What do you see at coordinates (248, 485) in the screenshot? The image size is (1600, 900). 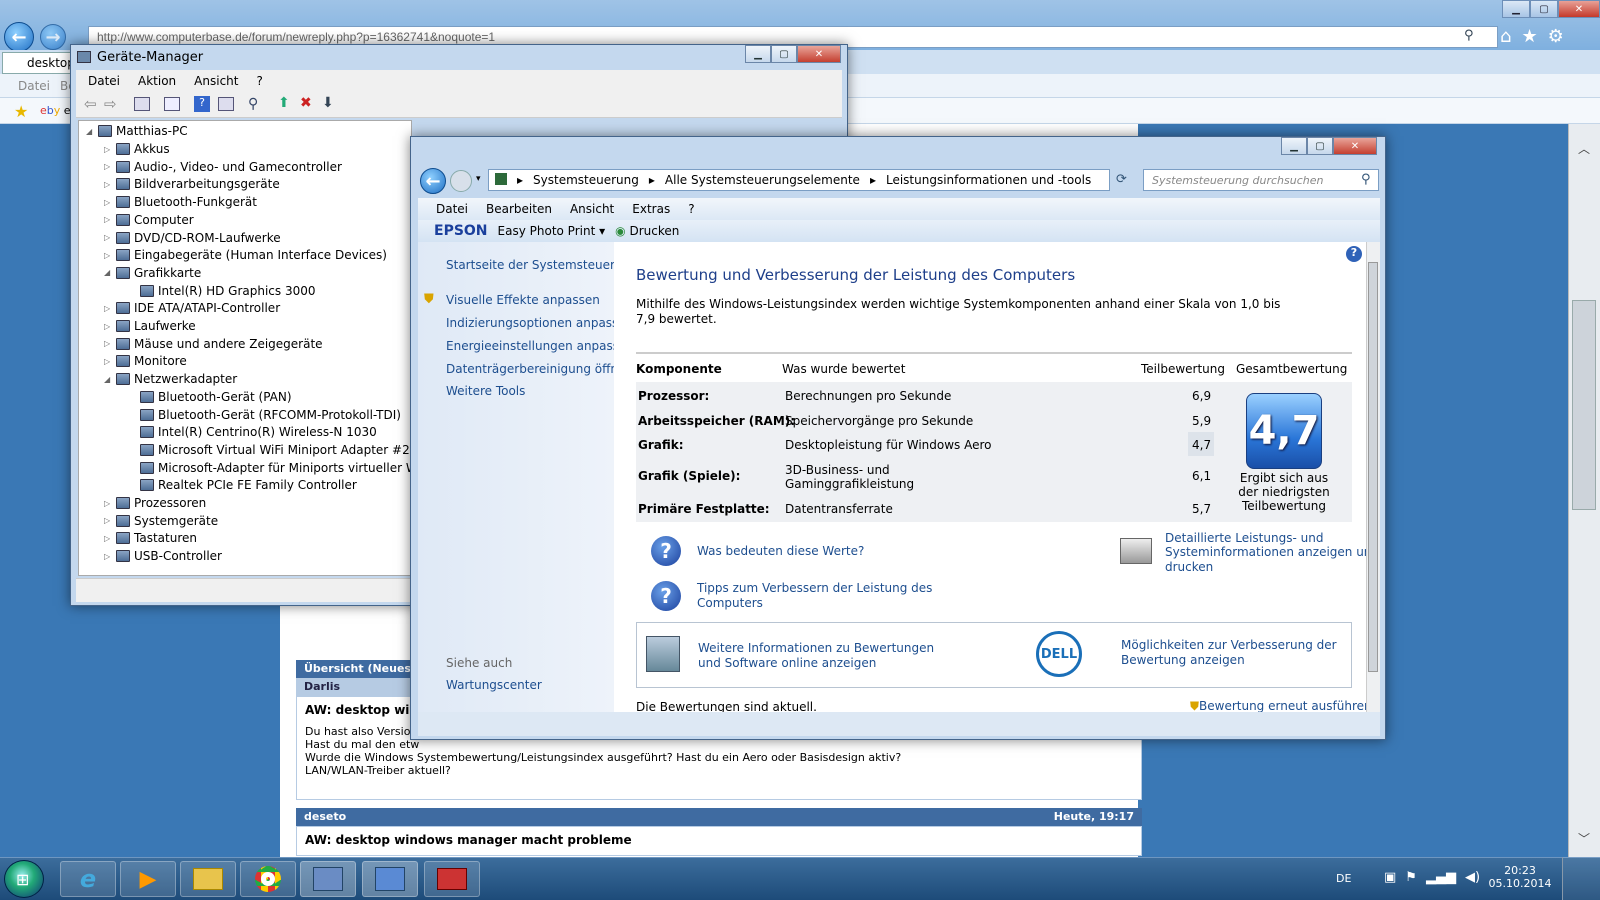 I see `tree-node: Realtek PCIe FE Family Controller` at bounding box center [248, 485].